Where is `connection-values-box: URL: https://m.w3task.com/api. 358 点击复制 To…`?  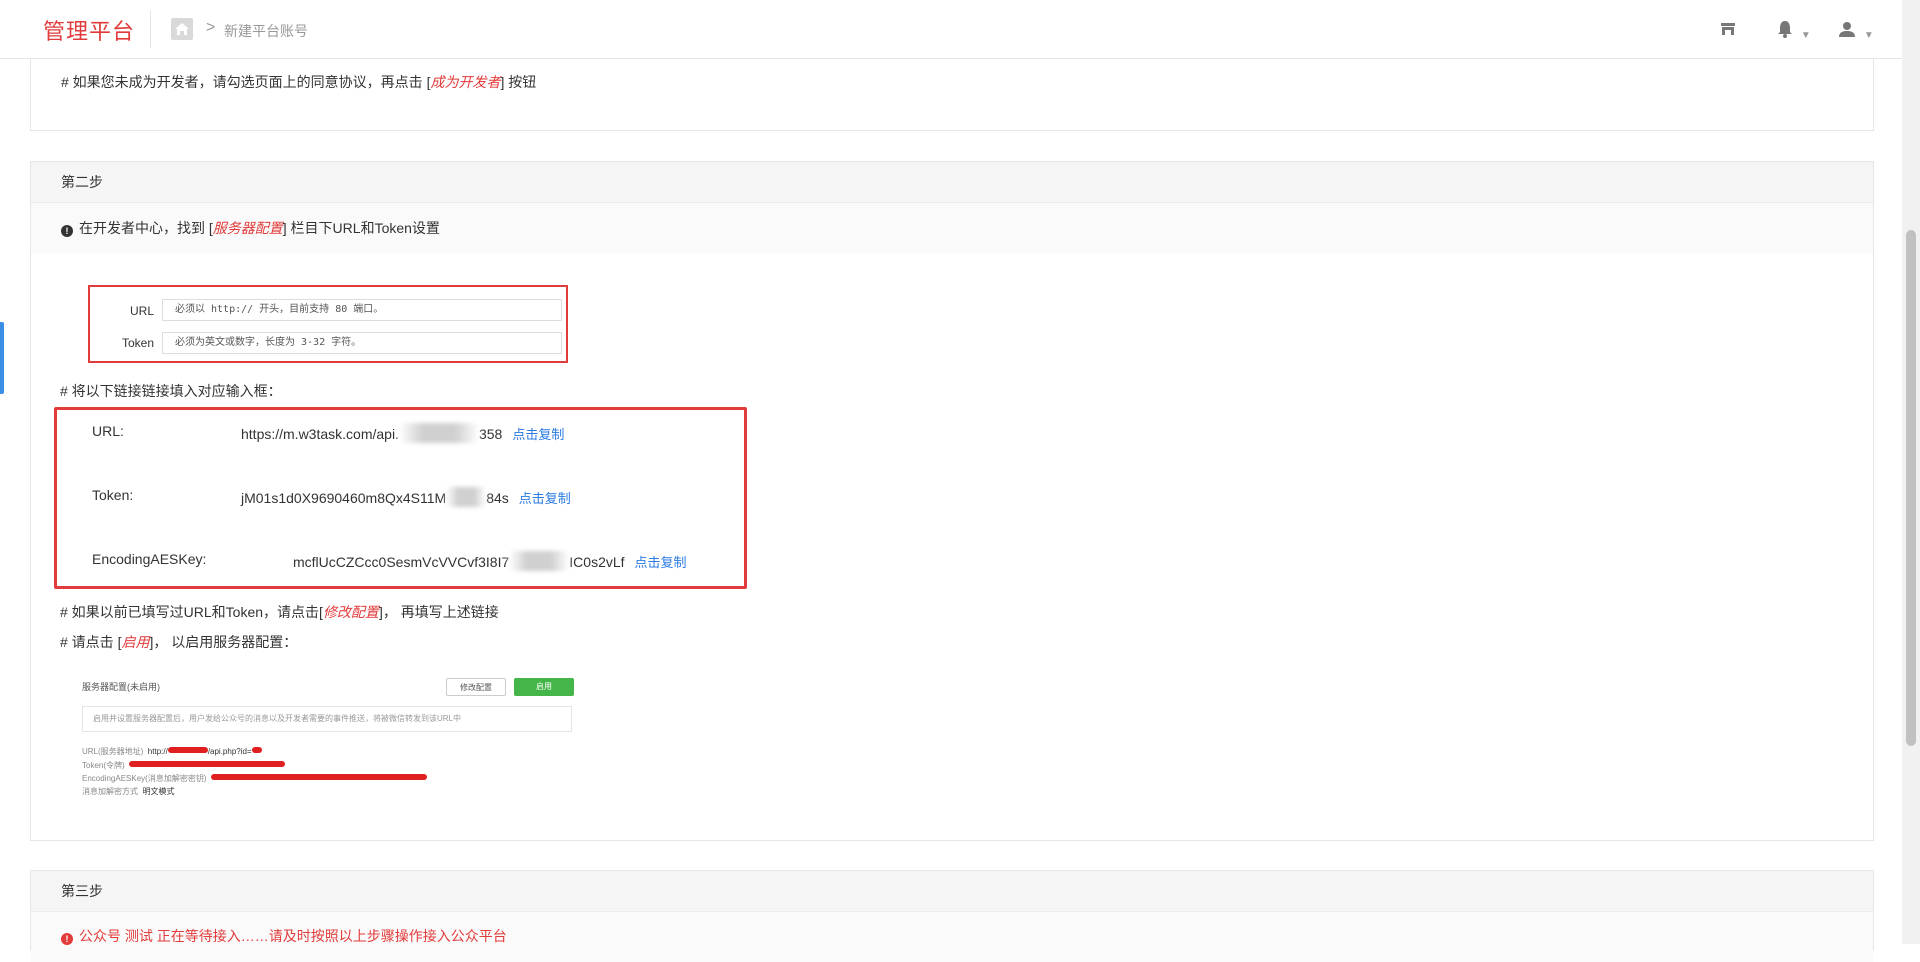
connection-values-box: URL: https://m.w3task.com/api. 358 点击复制 To… is located at coordinates (400, 498).